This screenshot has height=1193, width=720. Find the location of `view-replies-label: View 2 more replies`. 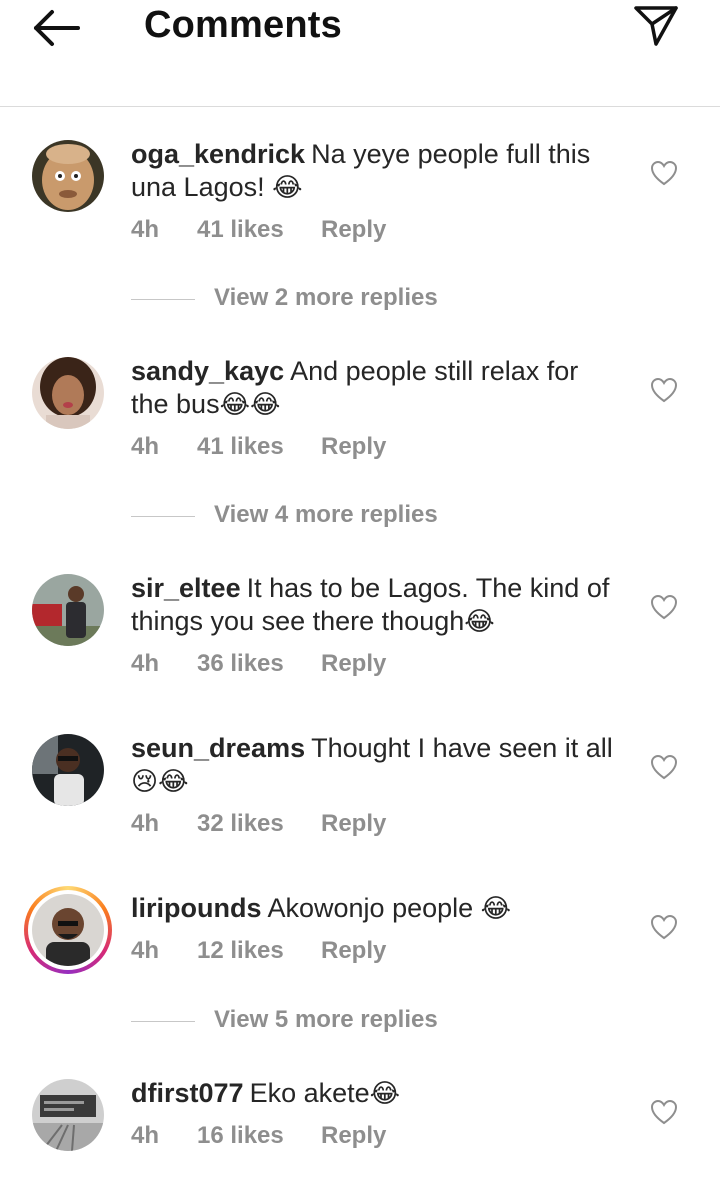

view-replies-label: View 2 more replies is located at coordinates (326, 297).